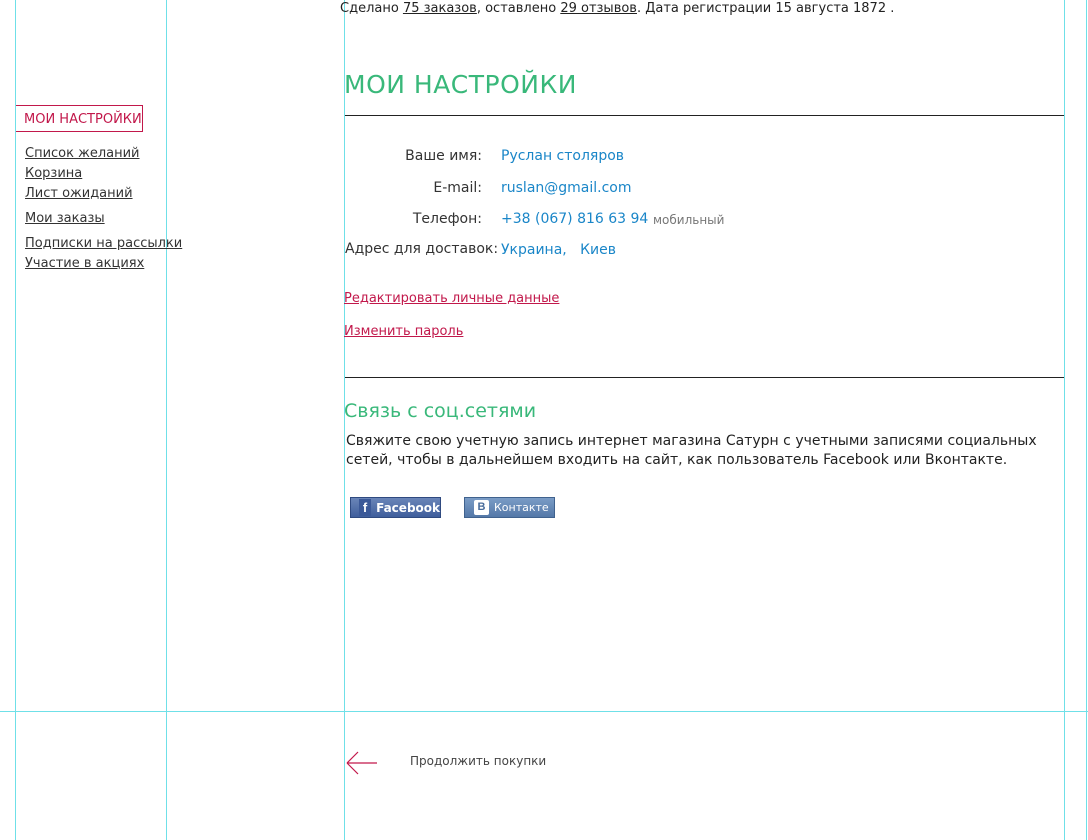 The image size is (1088, 840). What do you see at coordinates (79, 118) in the screenshot?
I see `sidebar-active-settings: МОИ НАСТРОЙКИ` at bounding box center [79, 118].